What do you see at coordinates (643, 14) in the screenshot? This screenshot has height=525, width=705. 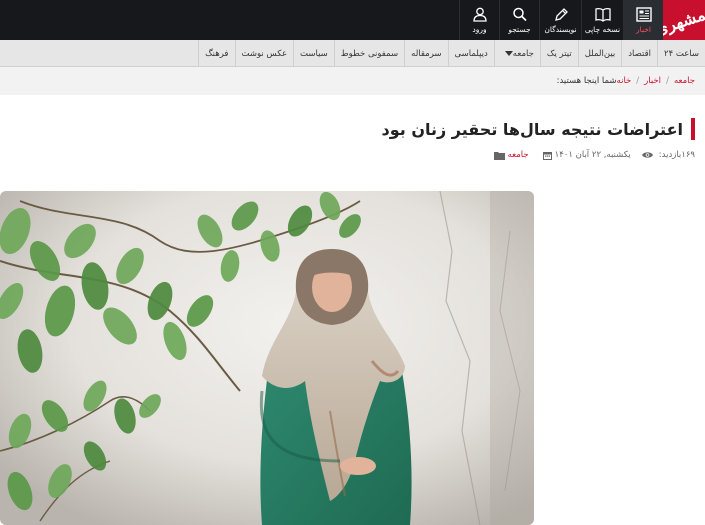 I see `newspaper-icon` at bounding box center [643, 14].